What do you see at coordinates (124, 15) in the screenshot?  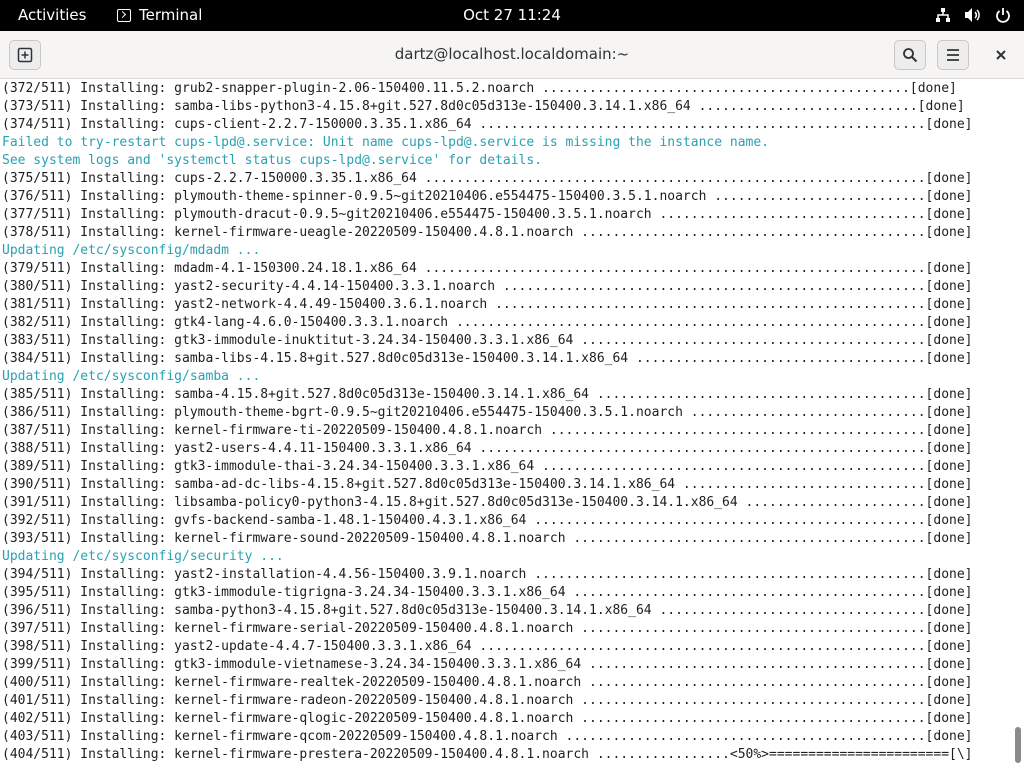 I see `terminal-icon` at bounding box center [124, 15].